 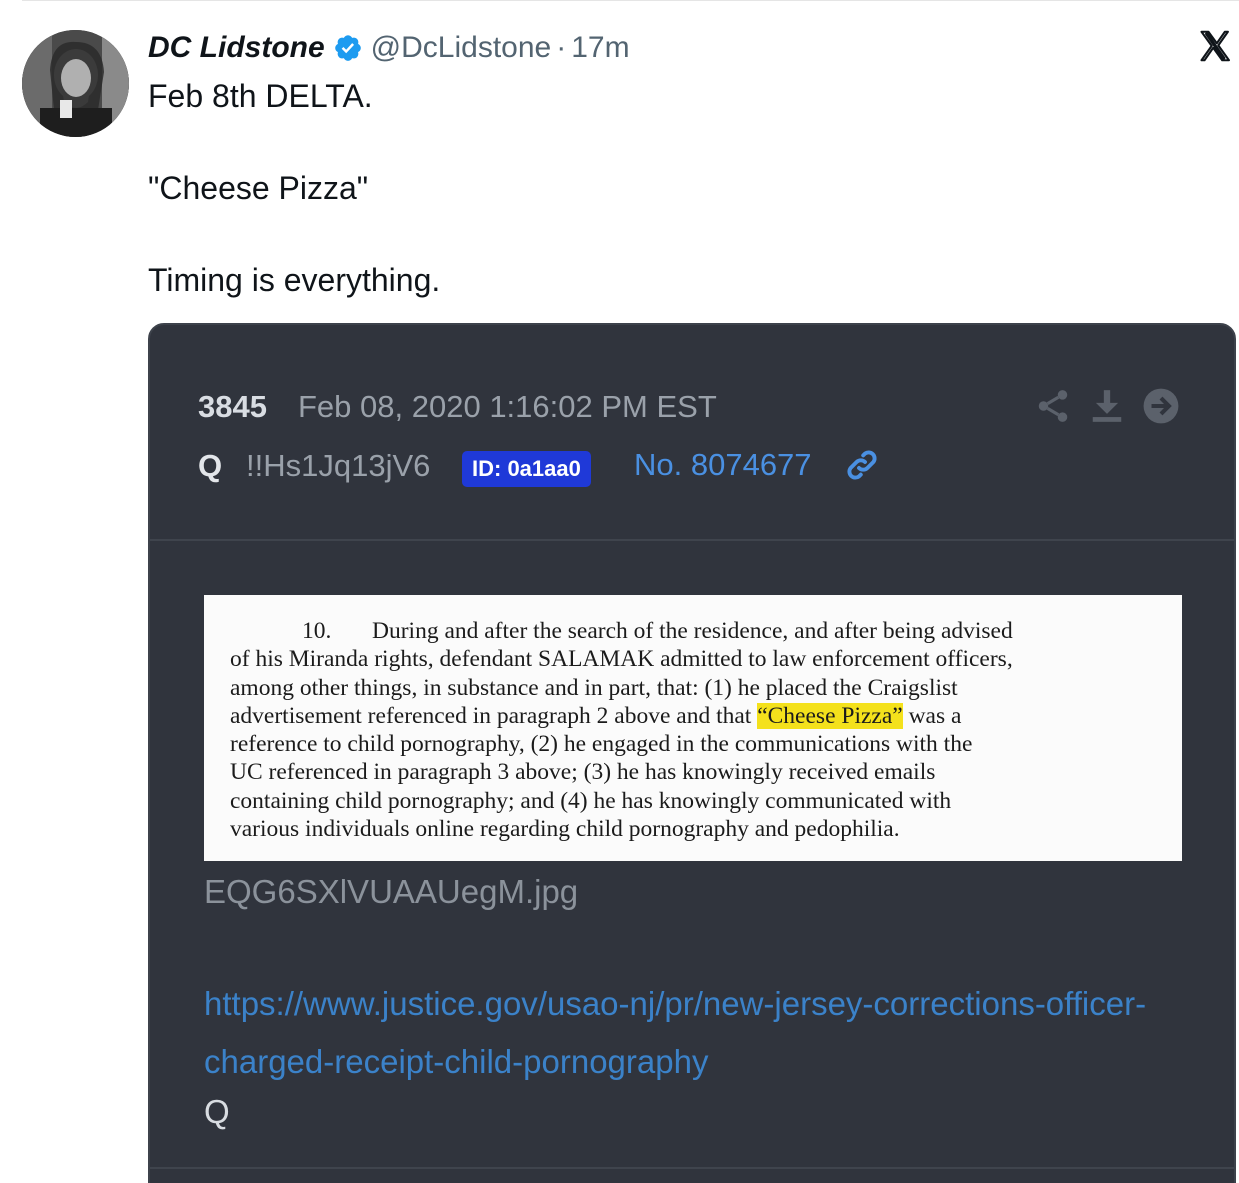 I want to click on tweet-text-line: Feb 8th DELTA., so click(x=260, y=96).